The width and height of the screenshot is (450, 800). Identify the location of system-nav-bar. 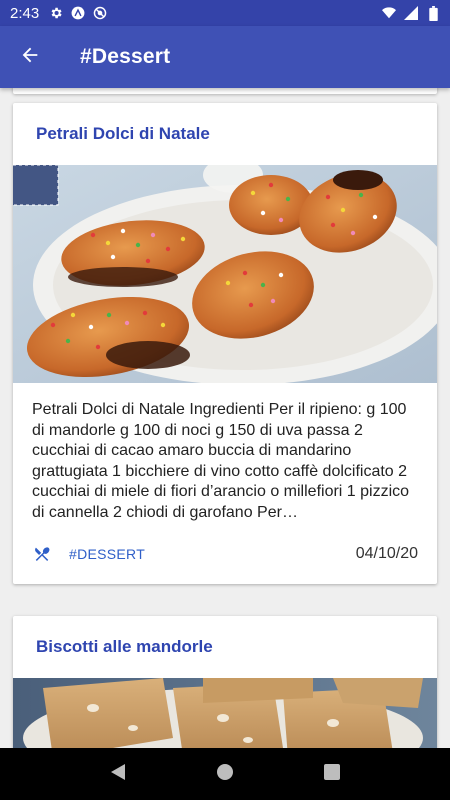
(225, 774).